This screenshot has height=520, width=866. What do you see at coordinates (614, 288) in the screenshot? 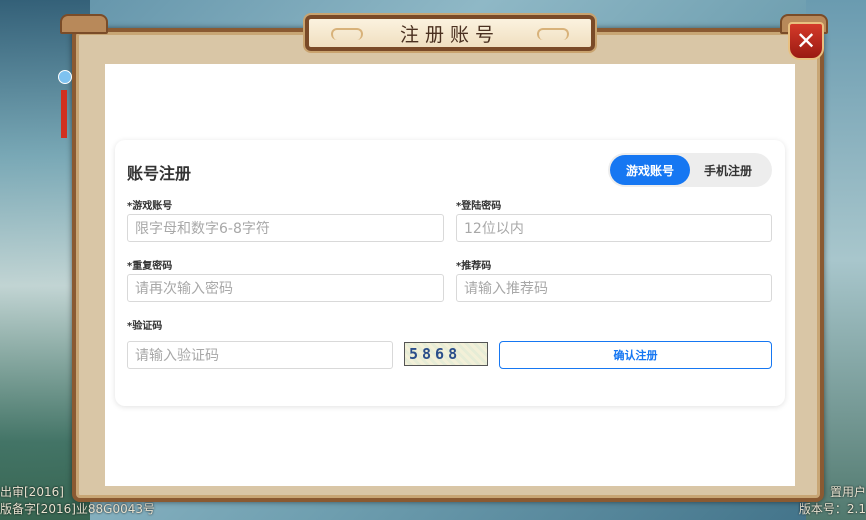
I see `referral-code-input: 请输入推荐码` at bounding box center [614, 288].